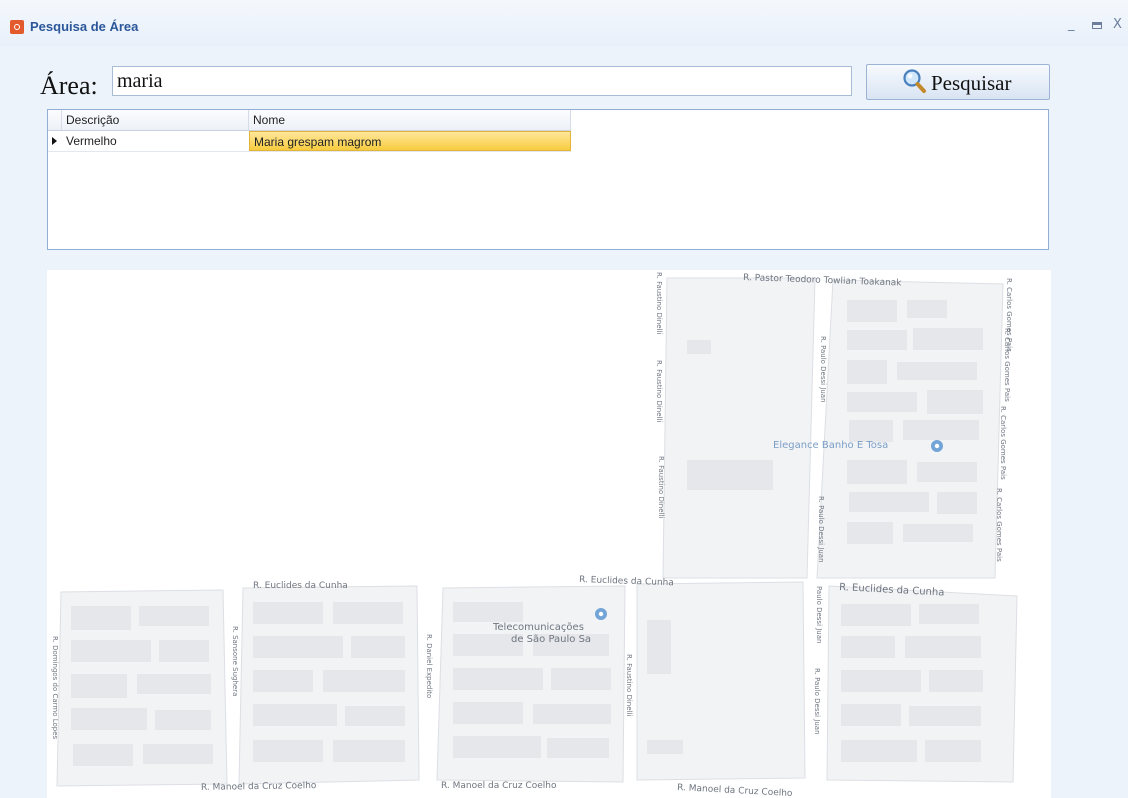 The image size is (1128, 798). What do you see at coordinates (821, 529) in the screenshot?
I see `street-label-paulo-2: R. Paulo Dessi Juan` at bounding box center [821, 529].